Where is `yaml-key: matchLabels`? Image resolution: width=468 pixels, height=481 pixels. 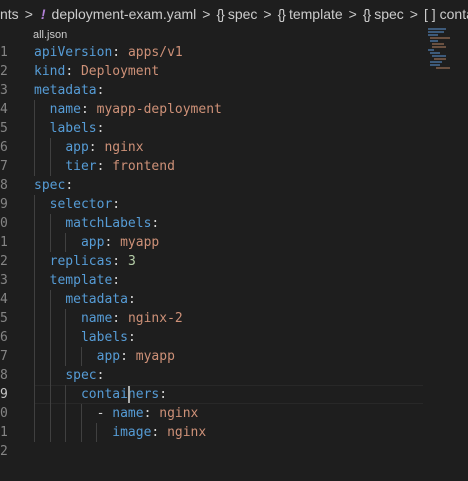
yaml-key: matchLabels is located at coordinates (108, 223).